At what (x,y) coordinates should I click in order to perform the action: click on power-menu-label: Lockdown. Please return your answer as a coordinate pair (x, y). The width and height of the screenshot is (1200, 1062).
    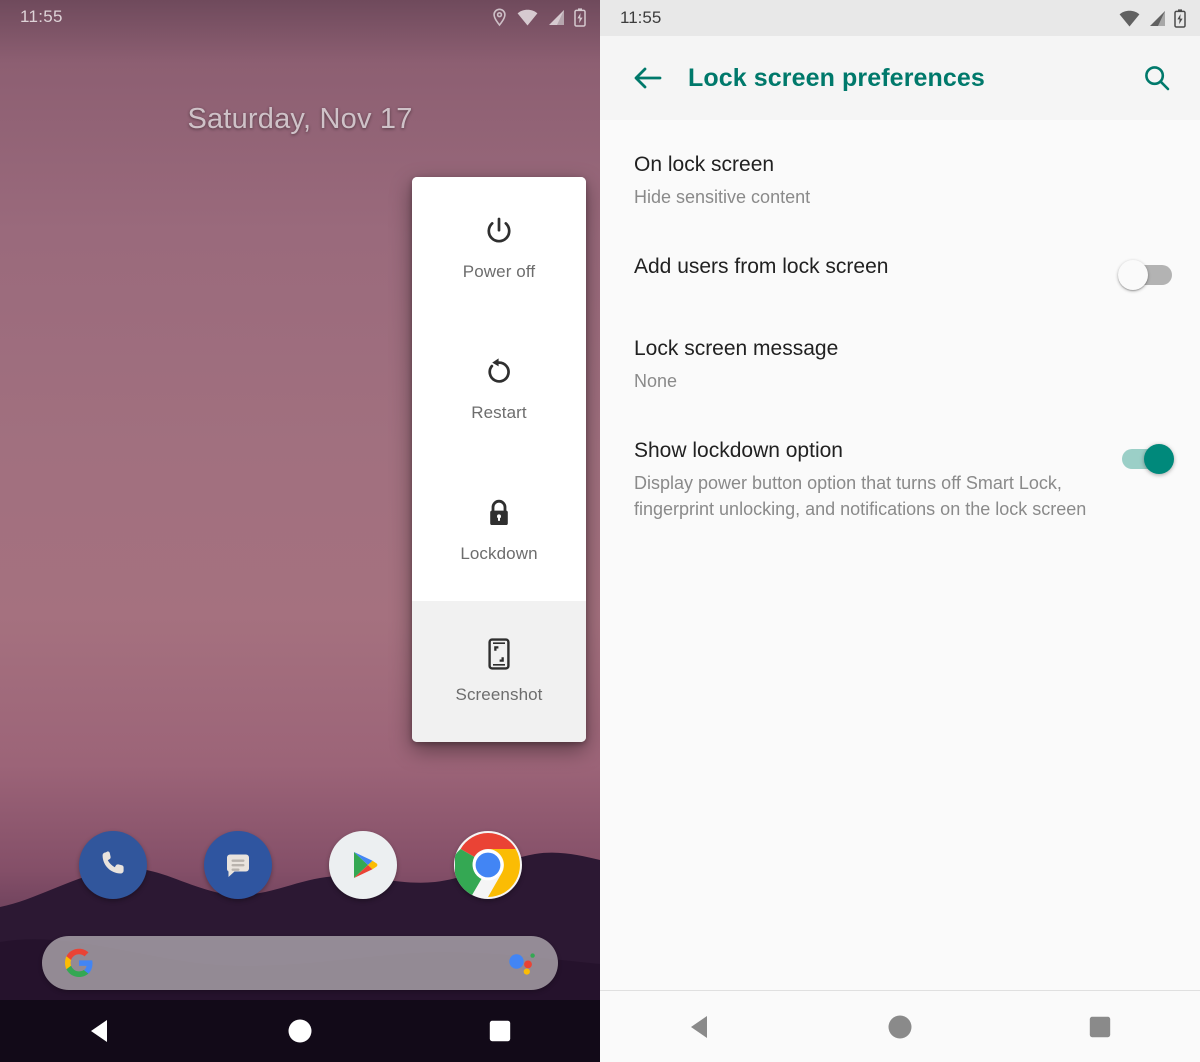
    Looking at the image, I should click on (499, 554).